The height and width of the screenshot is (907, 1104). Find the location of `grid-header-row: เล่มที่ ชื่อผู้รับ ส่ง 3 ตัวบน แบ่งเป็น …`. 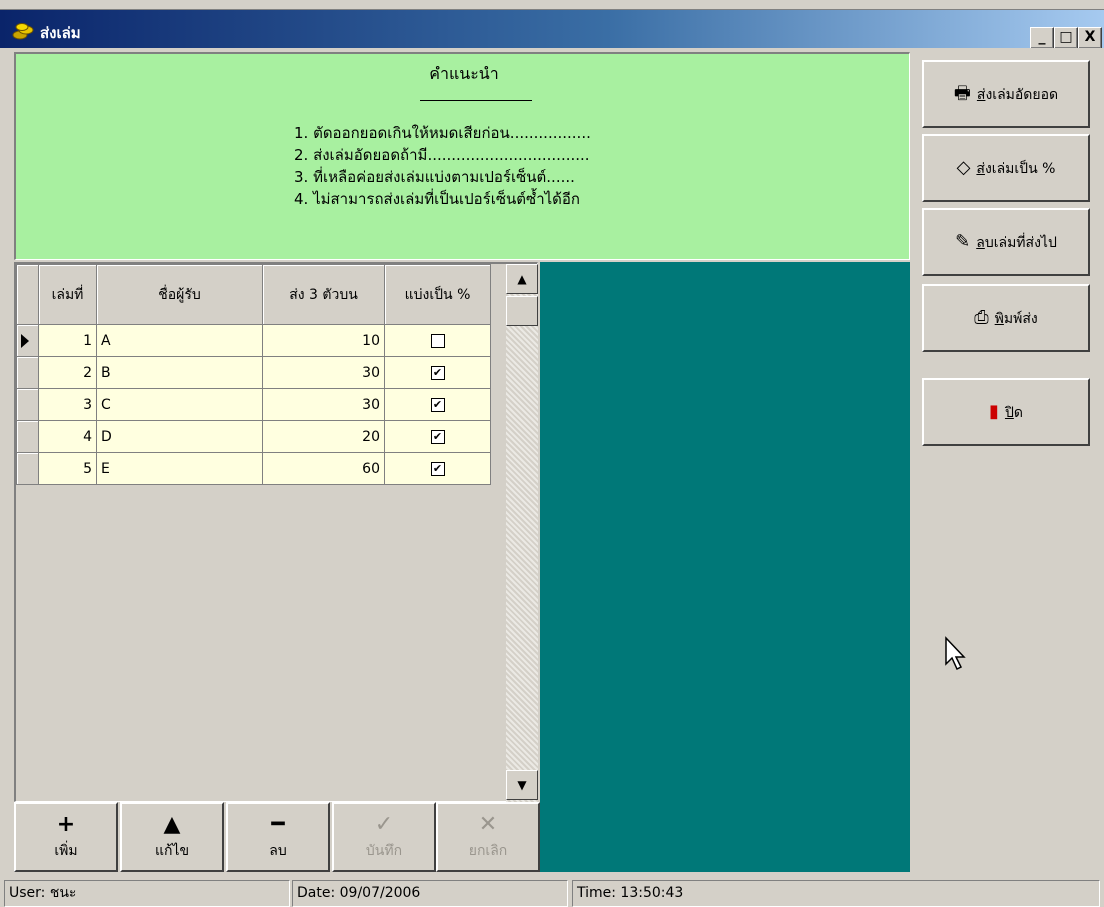

grid-header-row: เล่มที่ ชื่อผู้รับ ส่ง 3 ตัวบน แบ่งเป็น … is located at coordinates (253, 294).